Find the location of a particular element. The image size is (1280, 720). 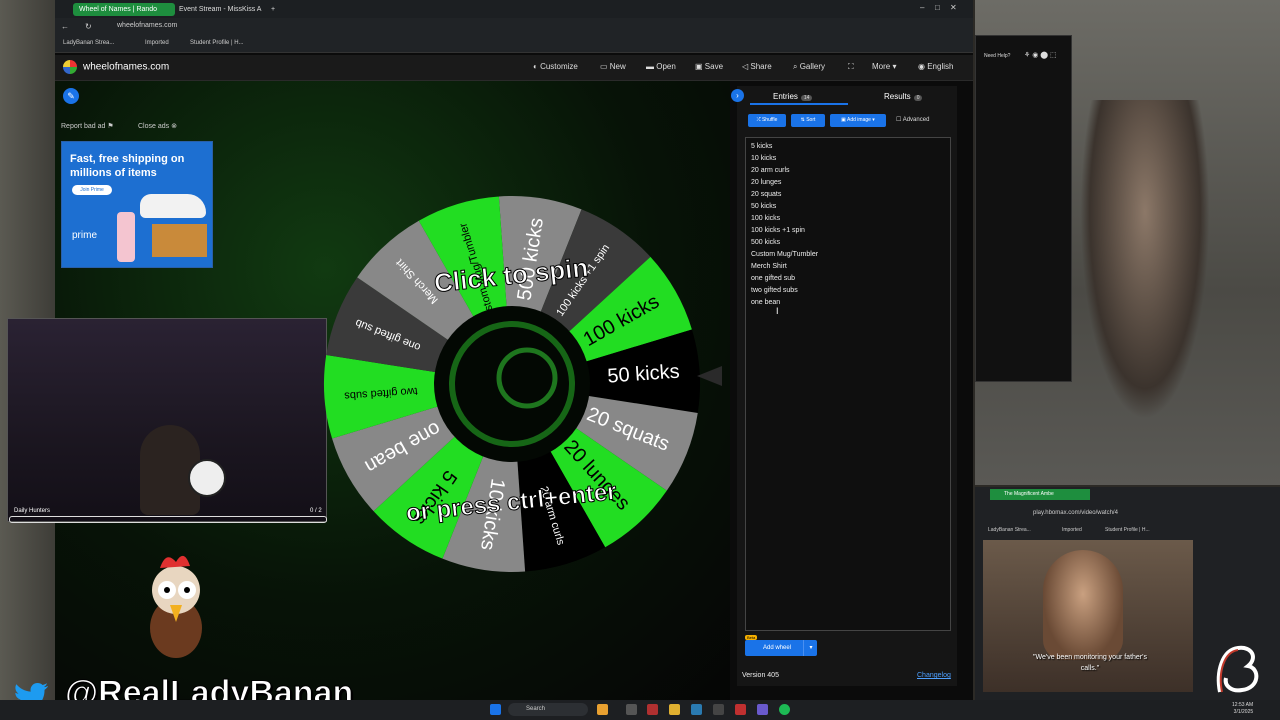

tab-label: Event Stream - MissKiss A is located at coordinates (220, 9).